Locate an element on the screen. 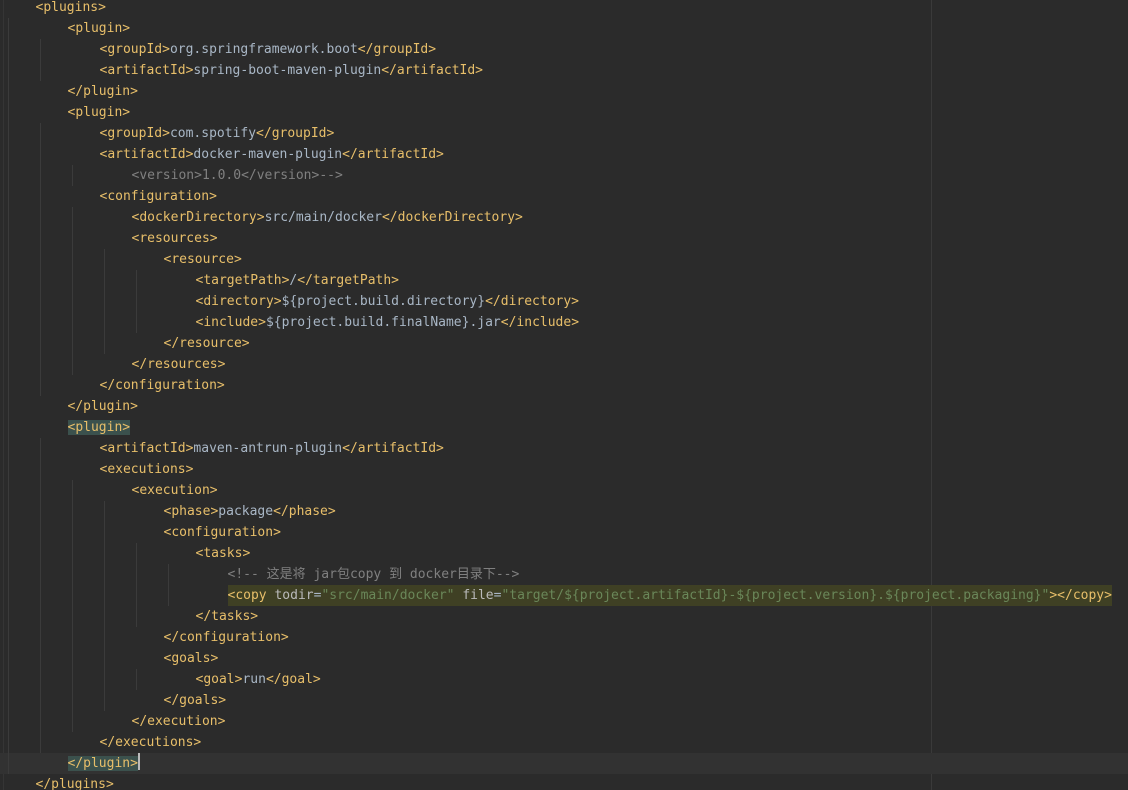 This screenshot has height=790, width=1128. code-line: <goal>run</goal> is located at coordinates (564, 679).